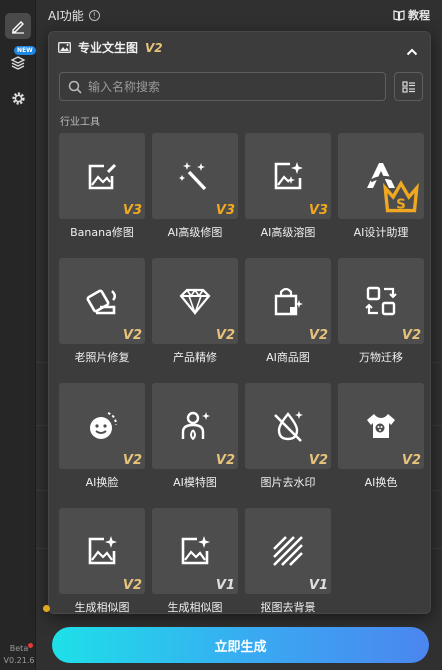 The height and width of the screenshot is (670, 442). Describe the element at coordinates (228, 86) in the screenshot. I see `search-input` at that location.